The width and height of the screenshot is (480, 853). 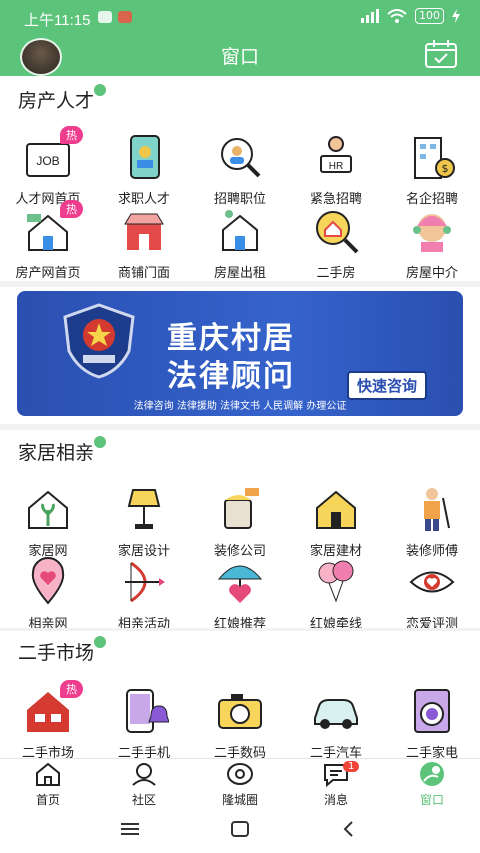 What do you see at coordinates (336, 509) in the screenshot?
I see `house-tools-icon` at bounding box center [336, 509].